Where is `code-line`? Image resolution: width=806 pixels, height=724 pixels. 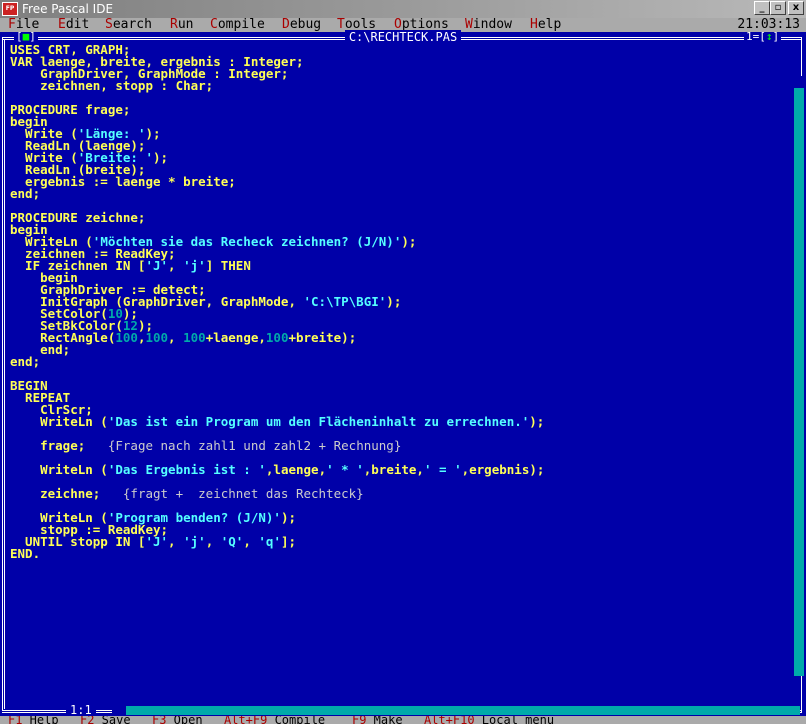 code-line is located at coordinates (401, 374).